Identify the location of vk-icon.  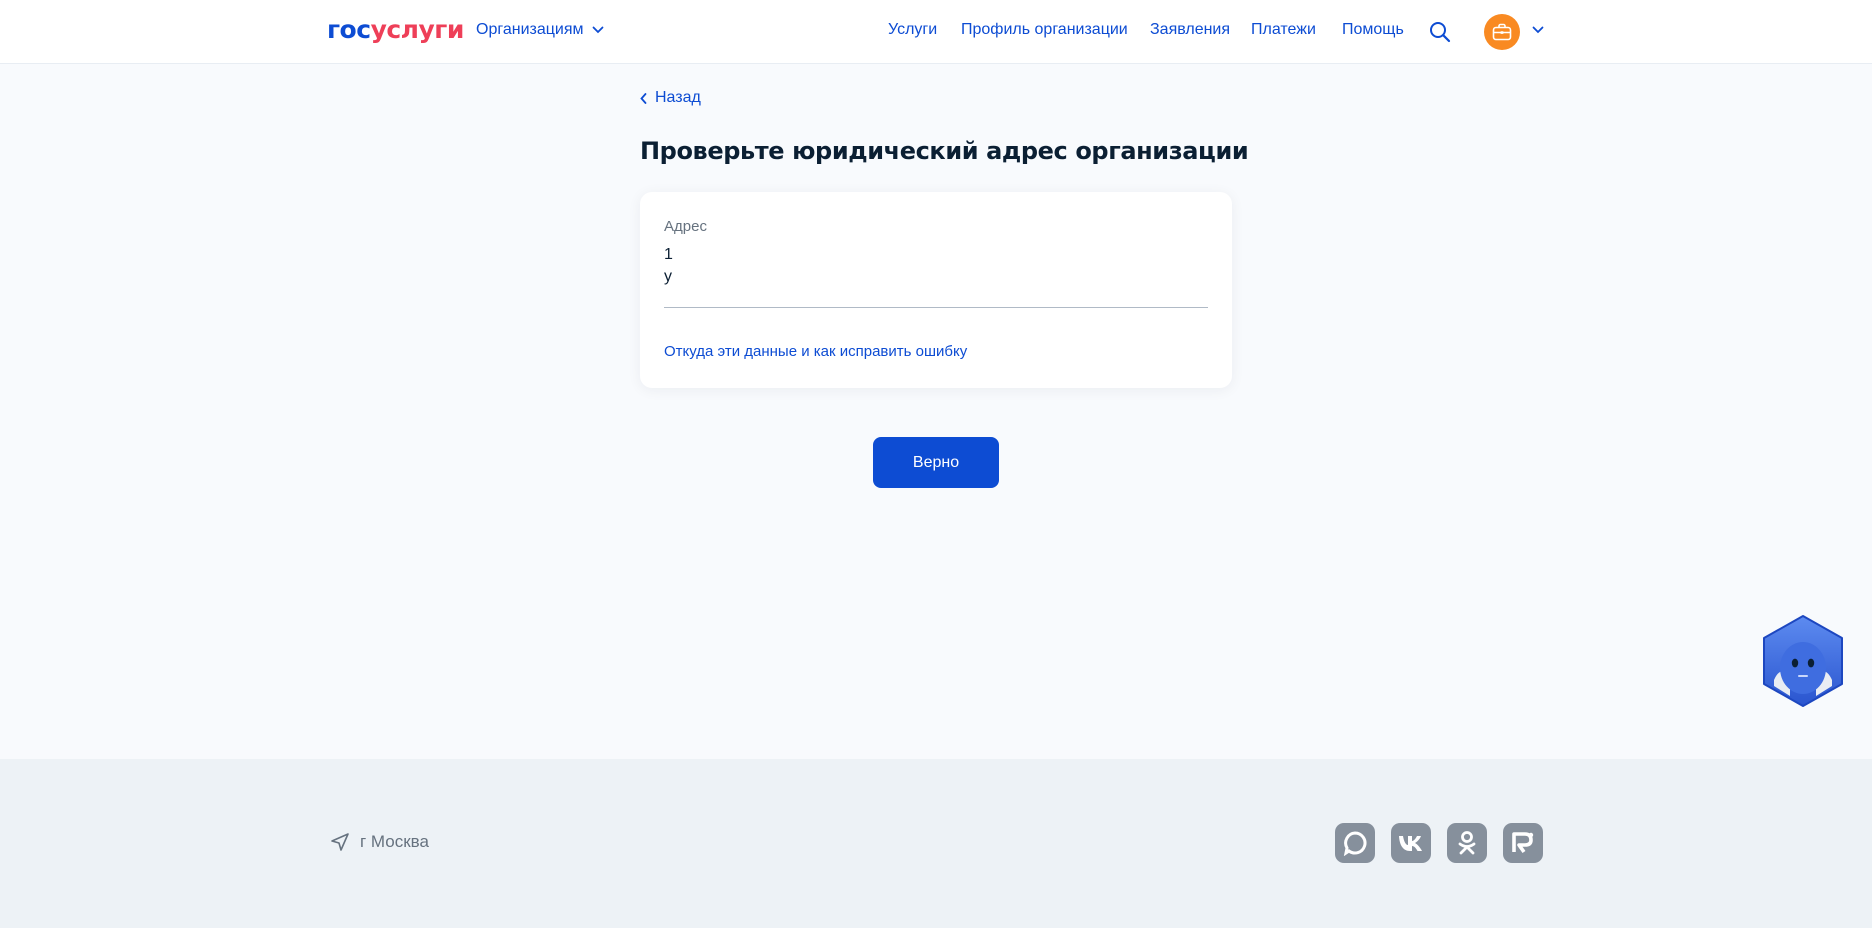
(1411, 843).